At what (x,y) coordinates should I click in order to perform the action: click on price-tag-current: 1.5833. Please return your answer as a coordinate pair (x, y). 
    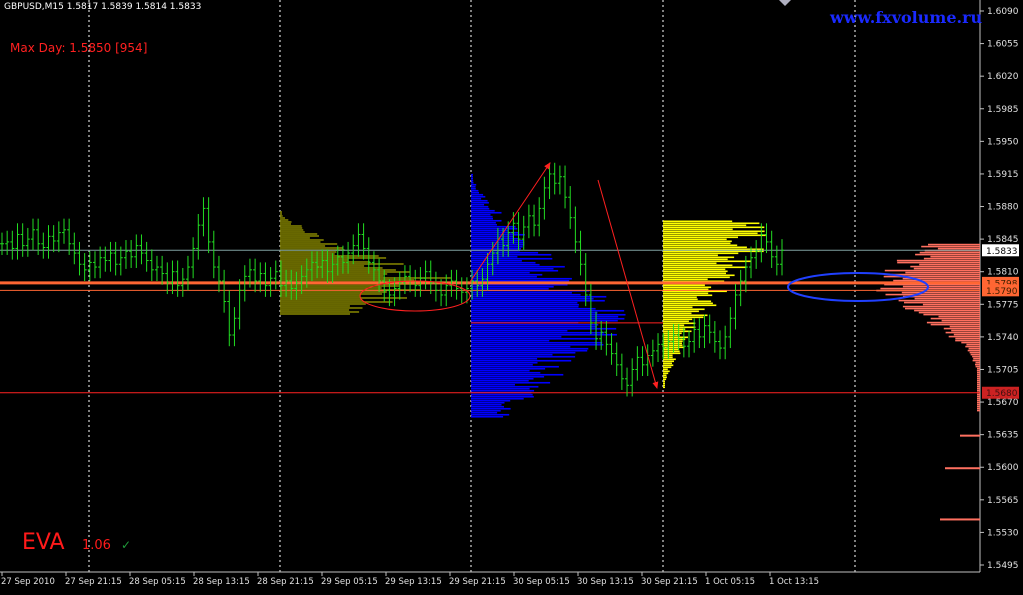
    Looking at the image, I should click on (1002, 252).